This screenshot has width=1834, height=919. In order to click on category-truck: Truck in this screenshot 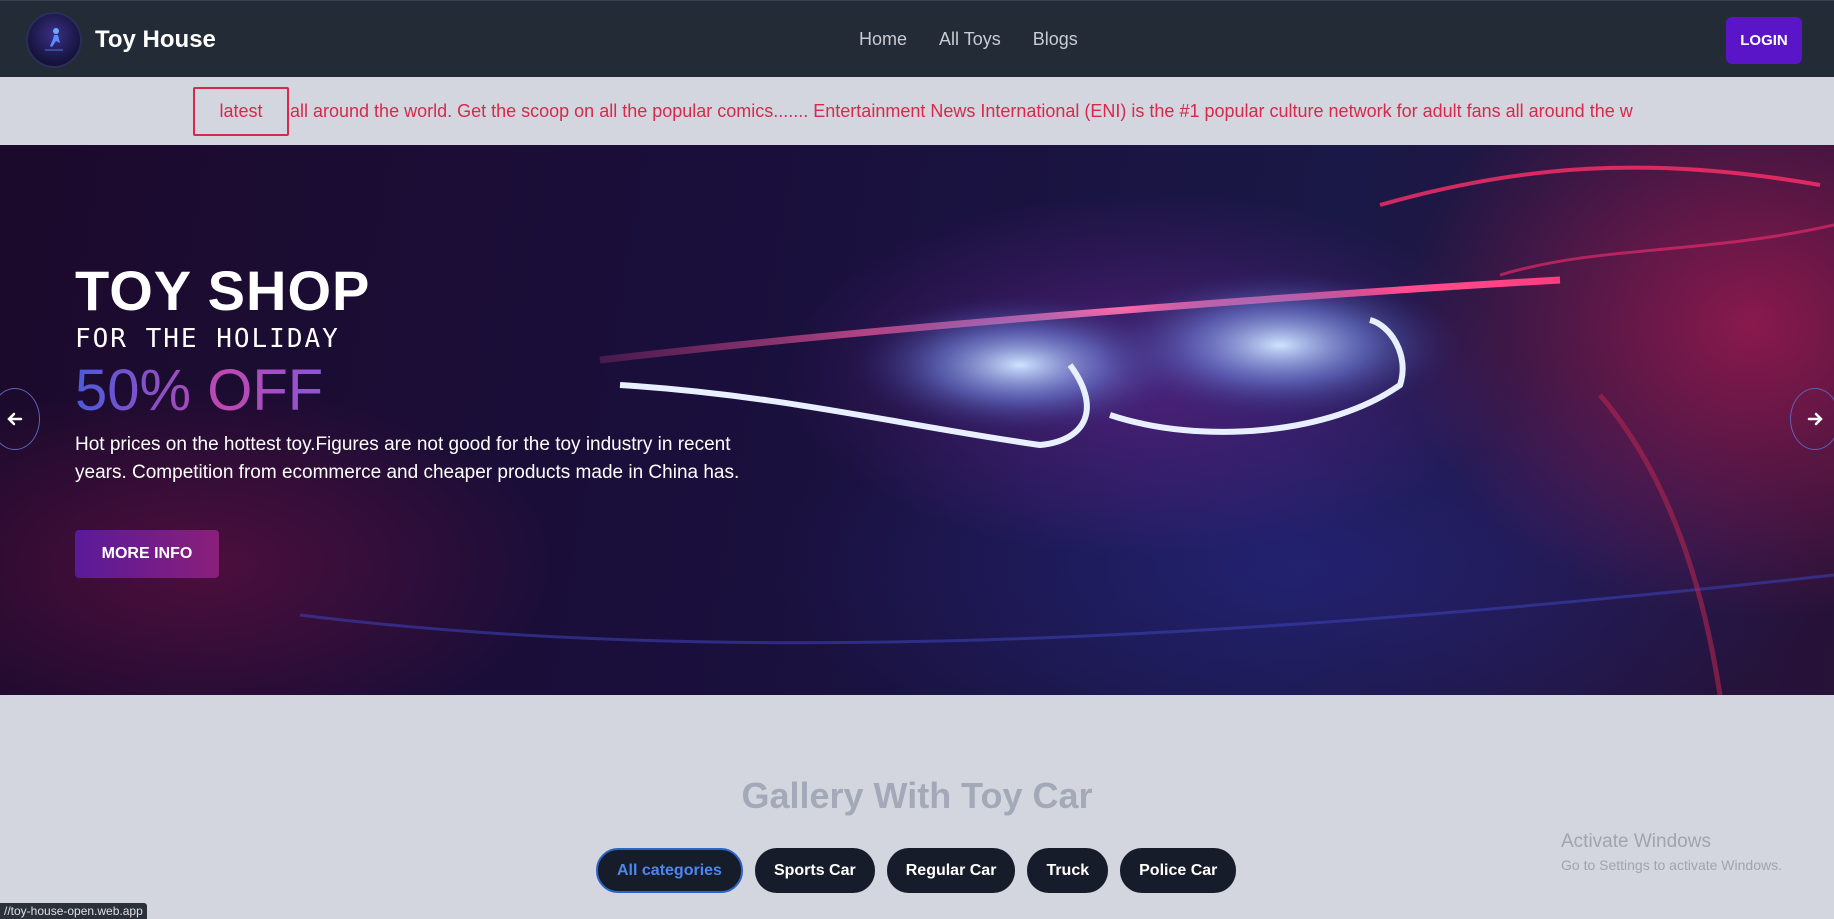, I will do `click(1068, 870)`.